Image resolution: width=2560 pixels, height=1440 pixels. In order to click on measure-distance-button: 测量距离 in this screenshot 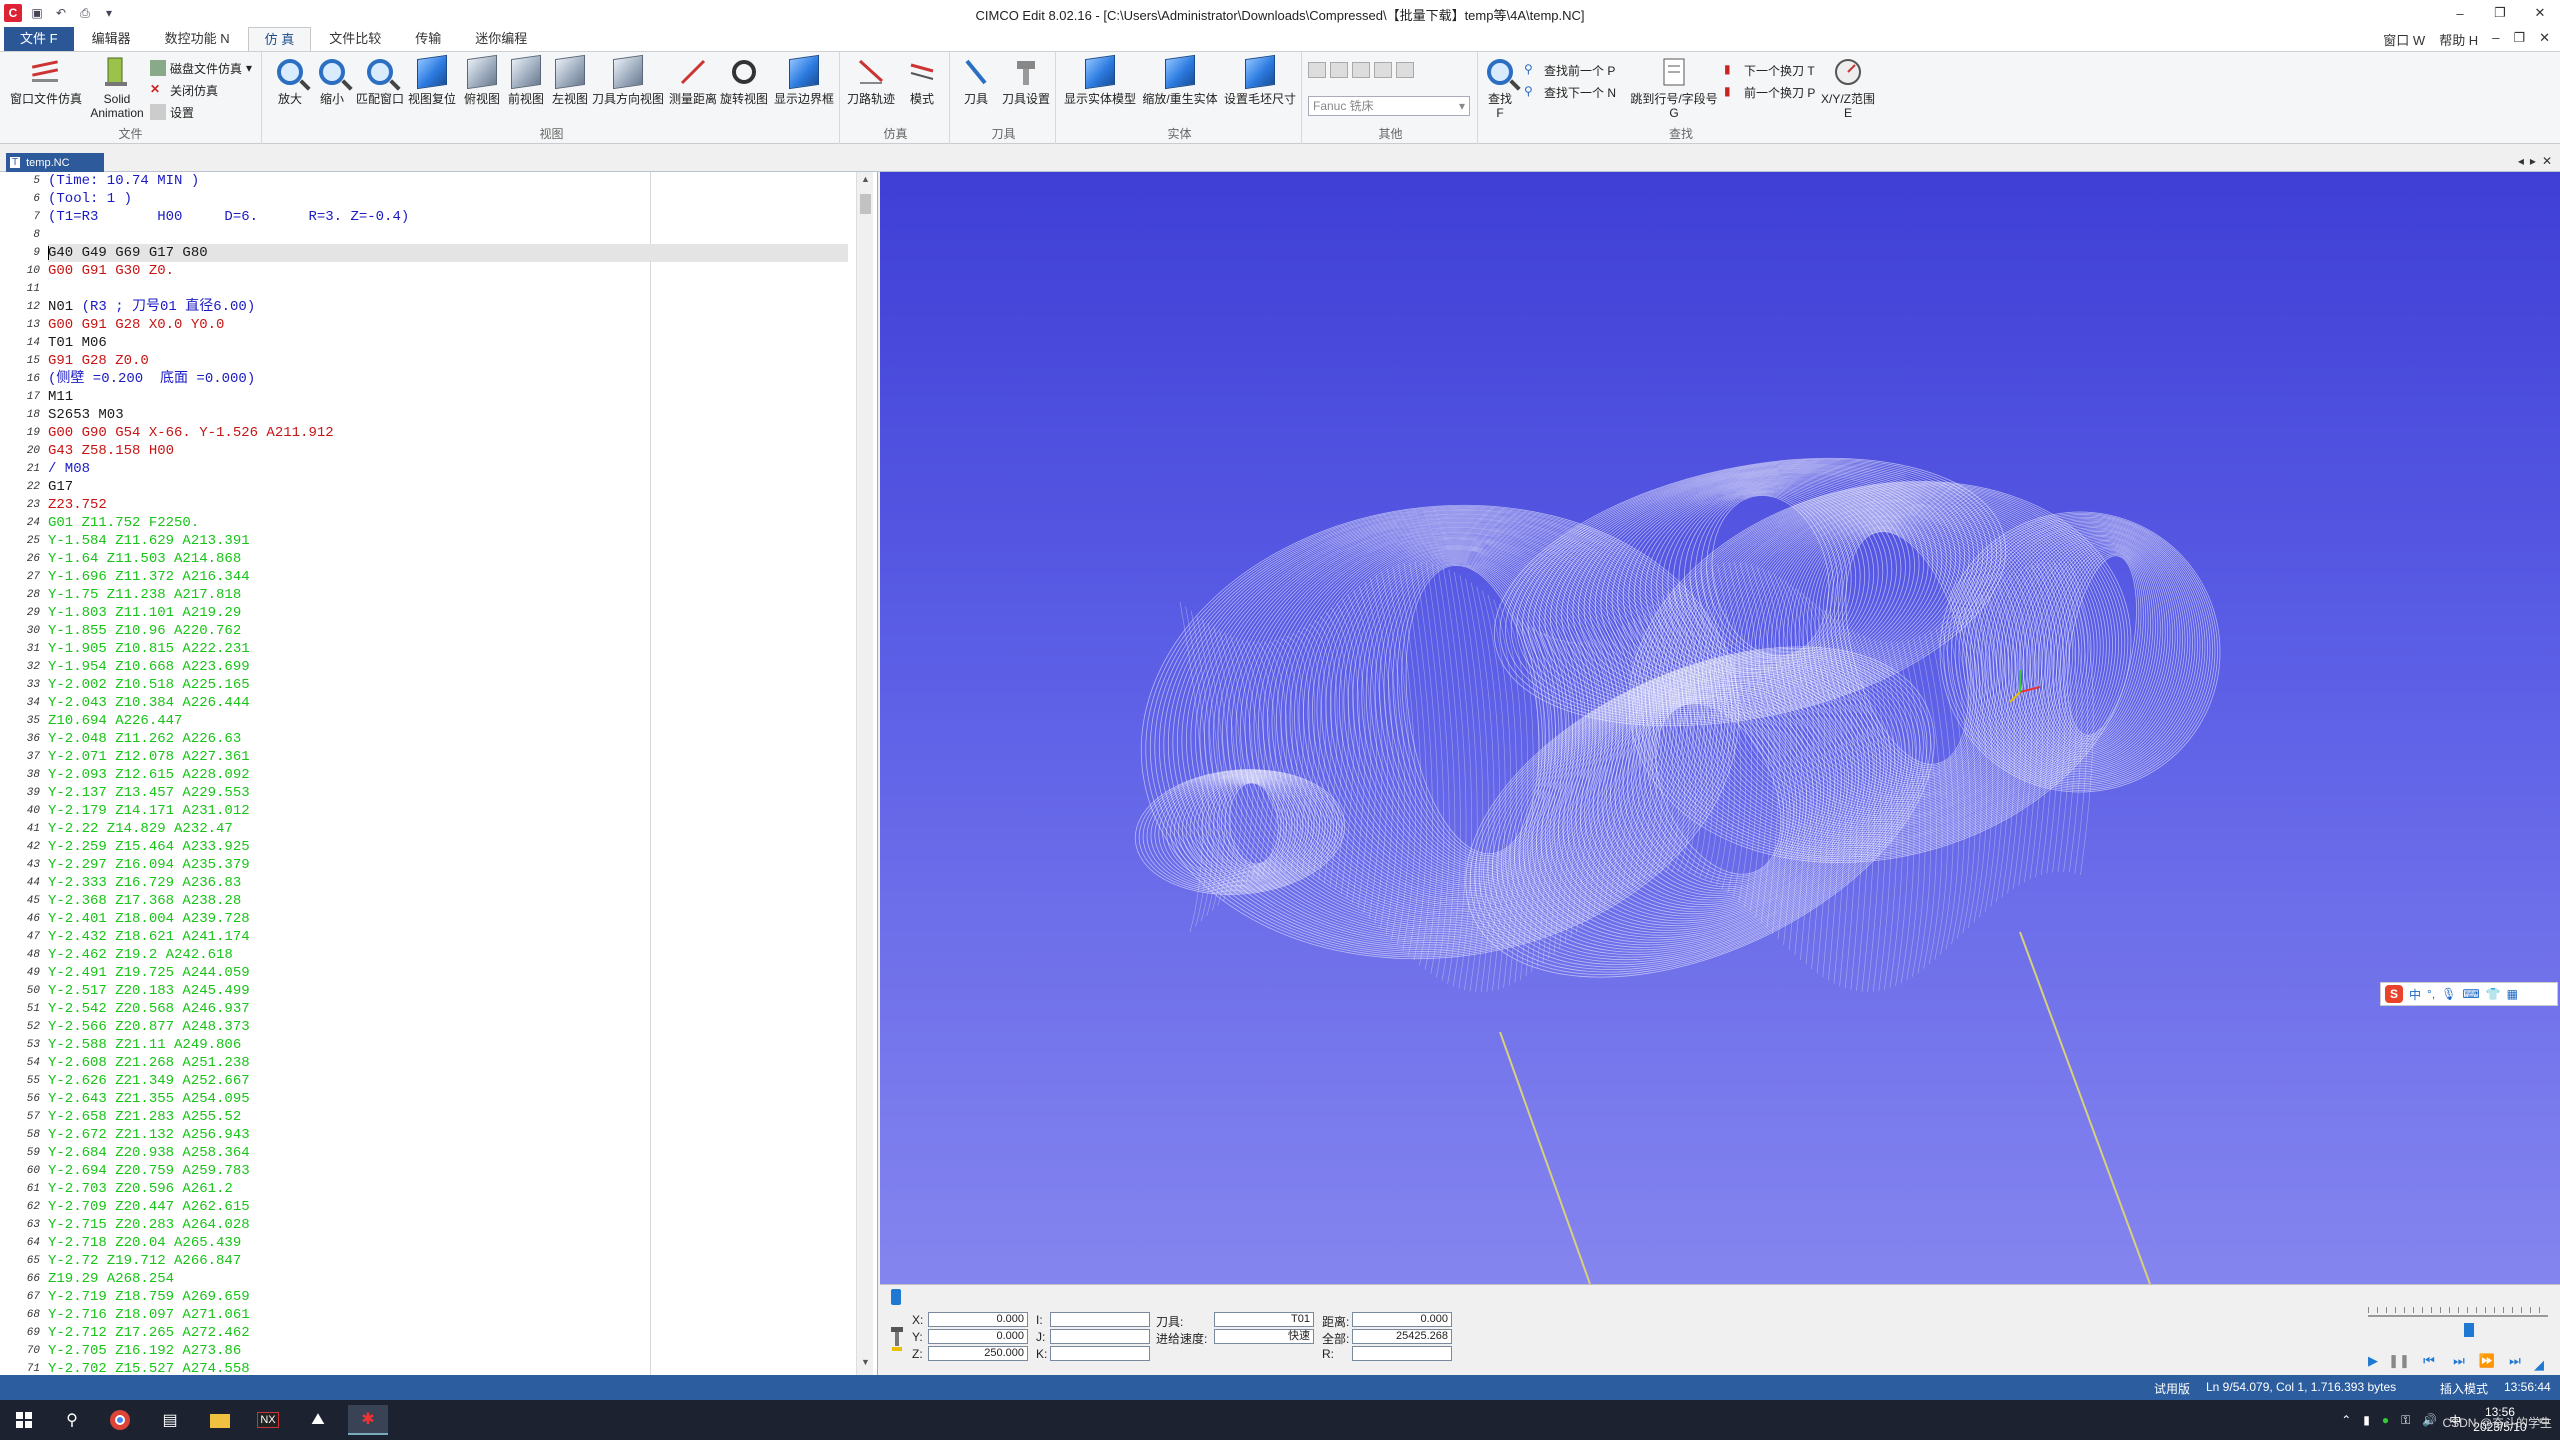, I will do `click(693, 81)`.